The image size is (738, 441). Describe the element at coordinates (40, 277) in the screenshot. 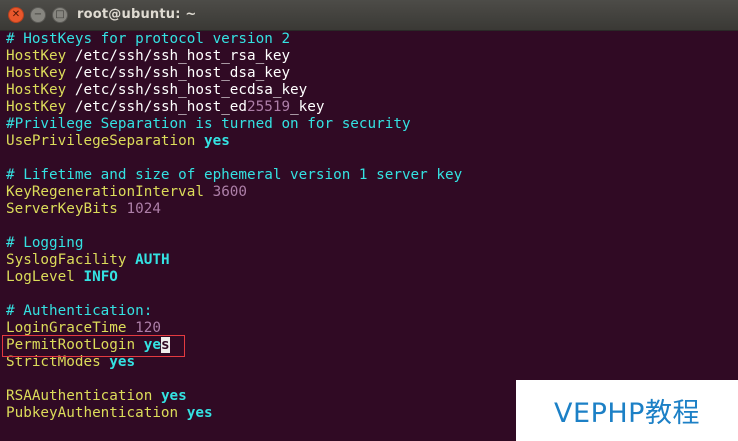

I see `terminal-text-segment: LogLevel` at that location.